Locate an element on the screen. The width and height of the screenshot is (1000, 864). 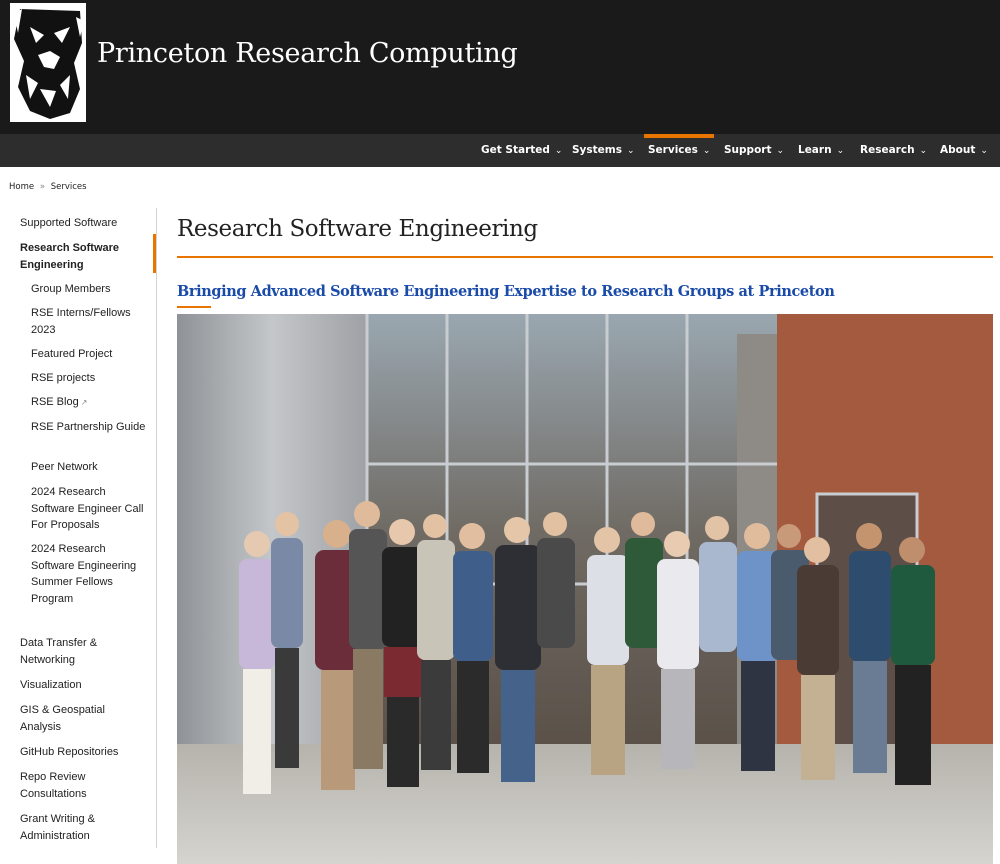
sidebar-item-peer-network: Peer Network is located at coordinates (88, 467).